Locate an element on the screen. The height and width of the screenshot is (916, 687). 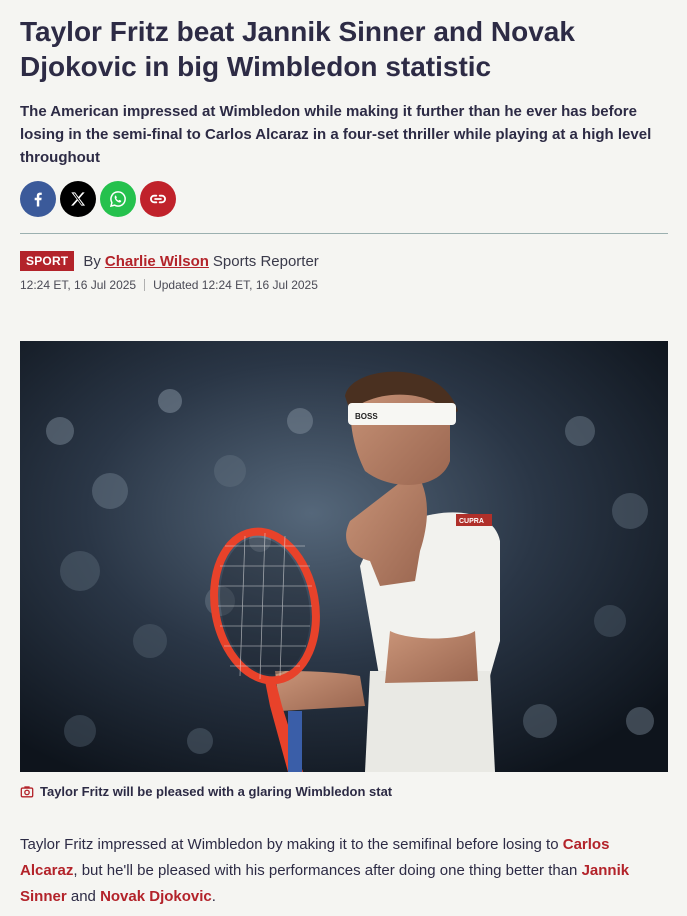
whatsapp-icon is located at coordinates (117, 199).